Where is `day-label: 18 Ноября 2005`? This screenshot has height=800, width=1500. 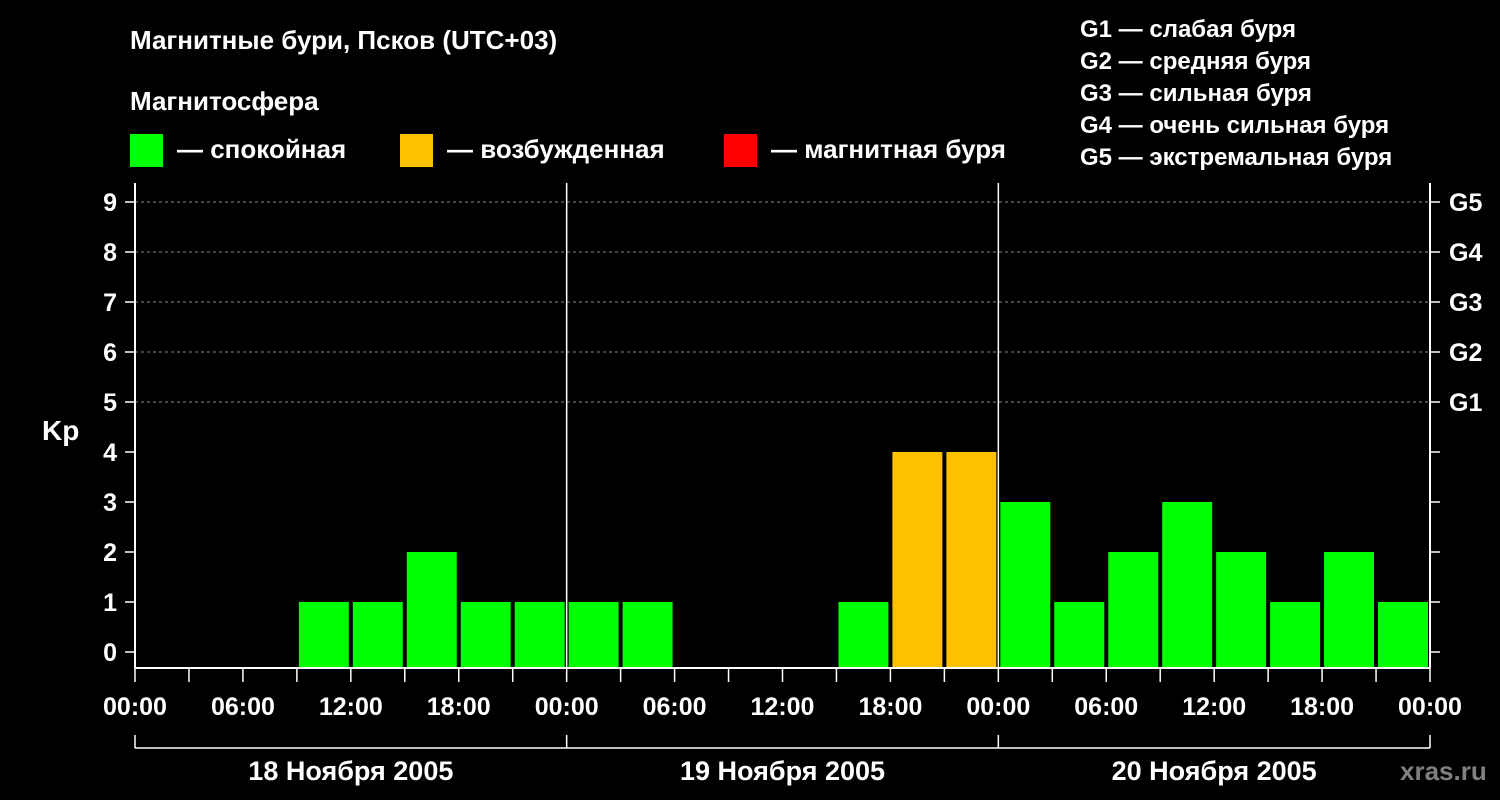
day-label: 18 Ноября 2005 is located at coordinates (350, 771).